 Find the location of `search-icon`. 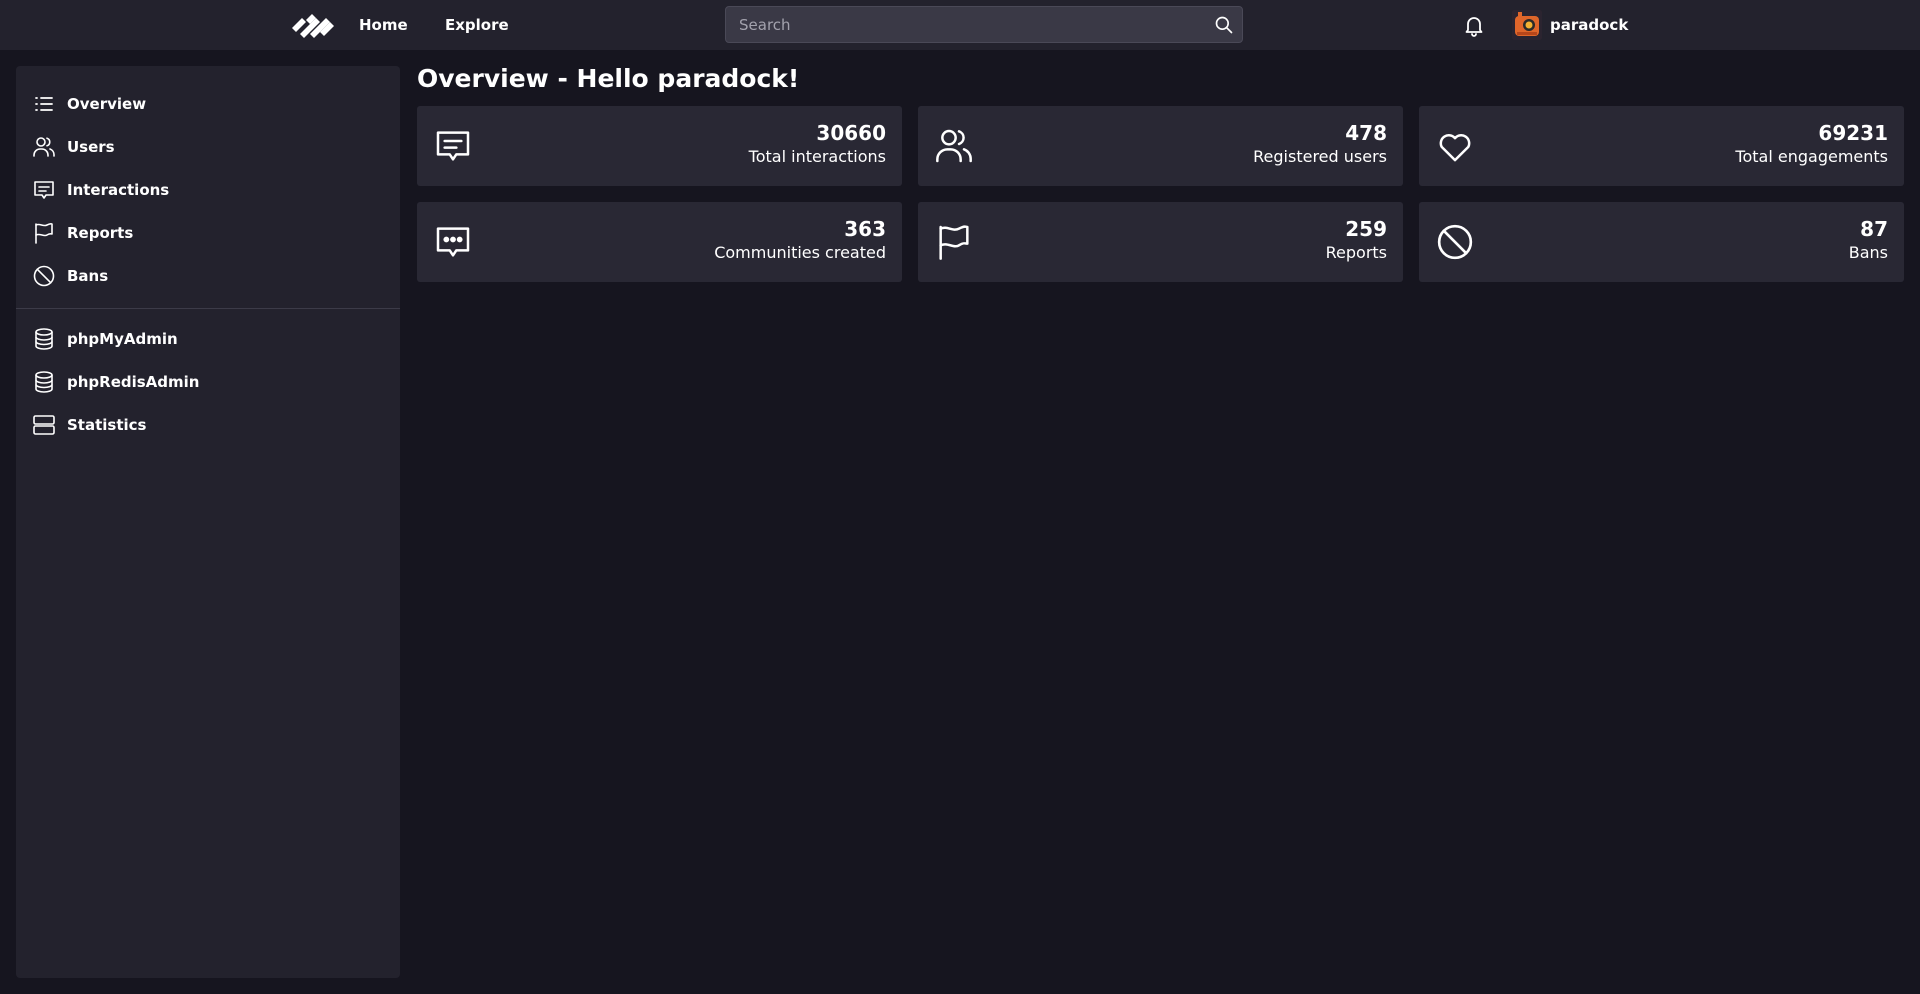

search-icon is located at coordinates (1224, 25).